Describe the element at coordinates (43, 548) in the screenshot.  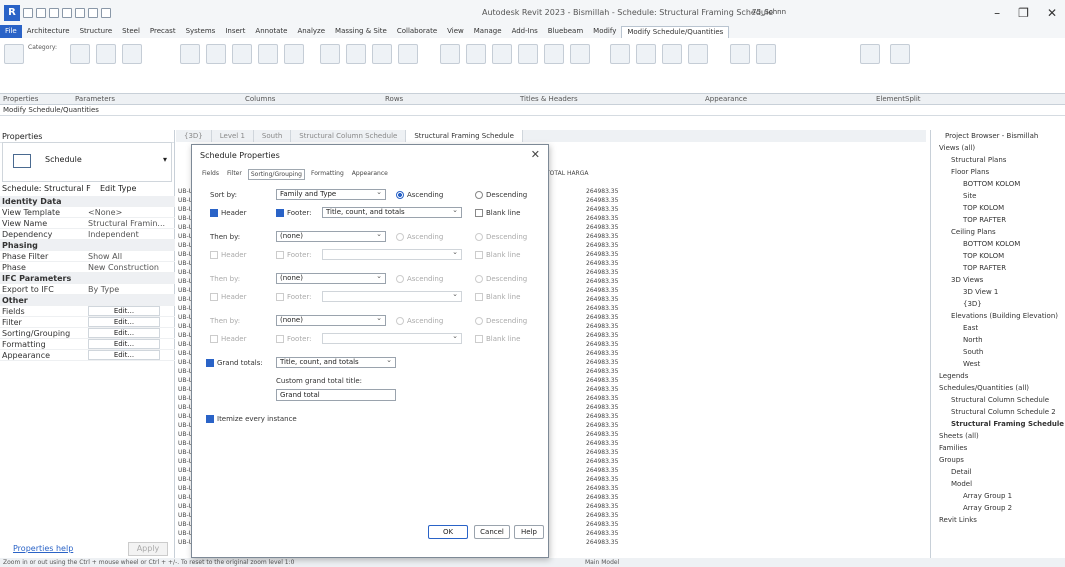
I see `properties-help-link: Properties help` at that location.